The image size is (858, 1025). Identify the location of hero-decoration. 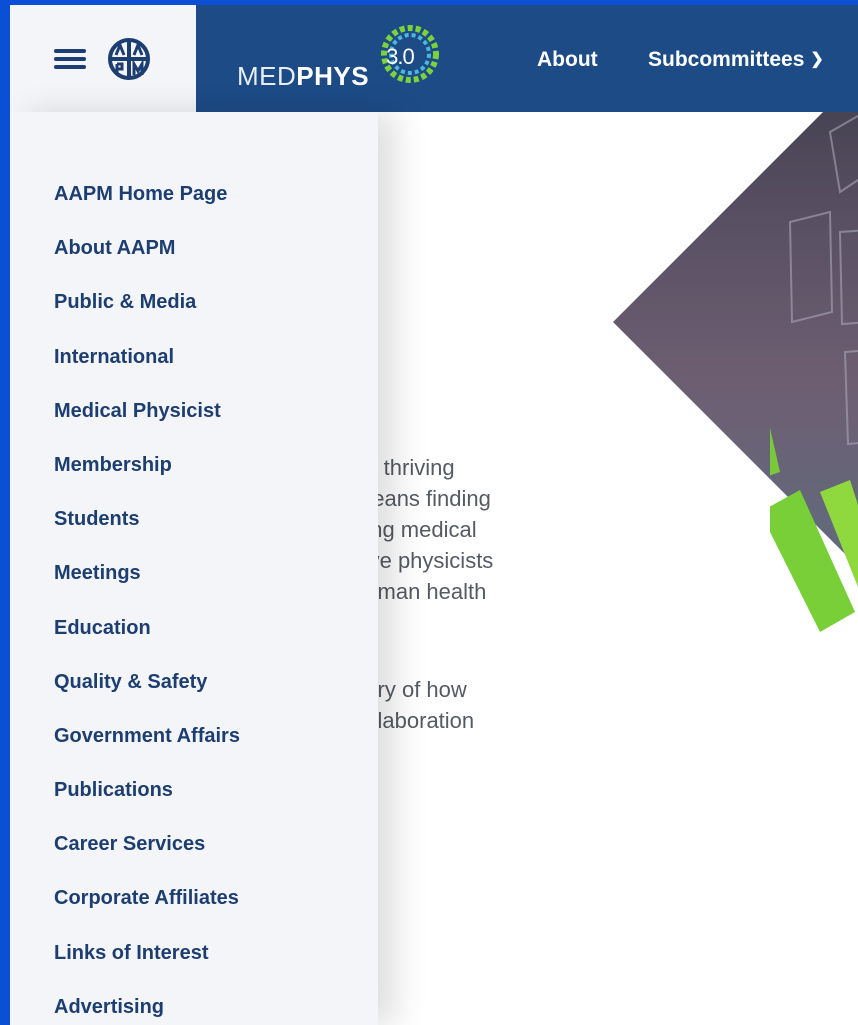
(814, 373).